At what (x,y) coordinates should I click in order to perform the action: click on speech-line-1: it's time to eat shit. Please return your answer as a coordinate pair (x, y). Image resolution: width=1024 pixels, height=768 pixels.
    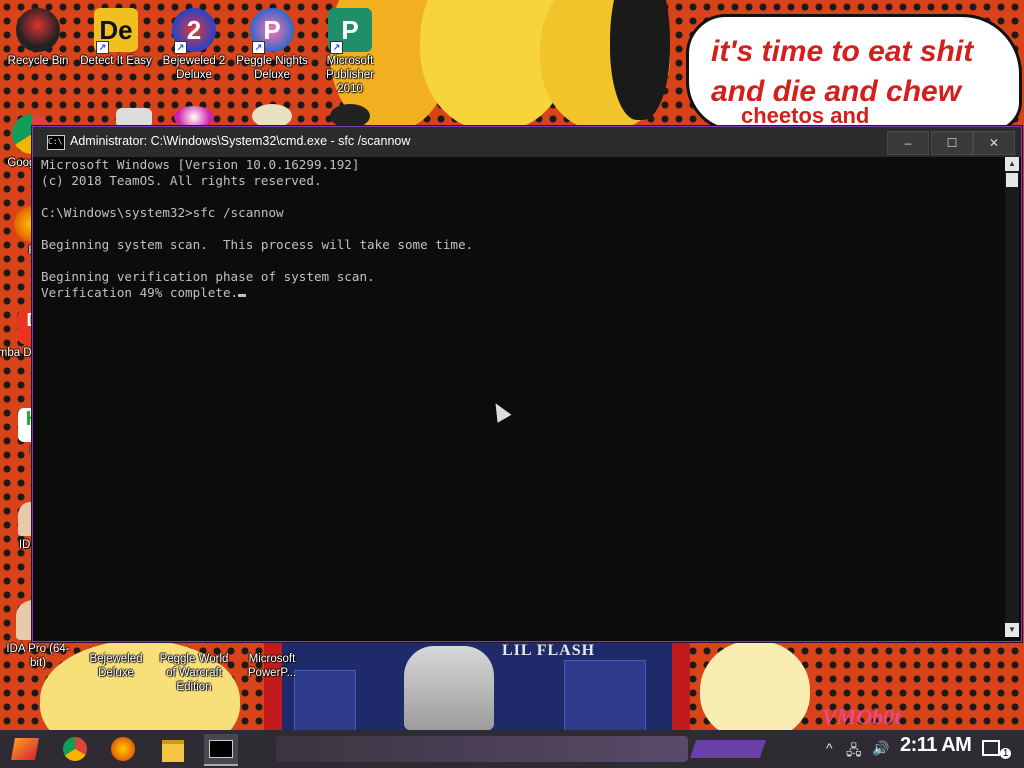
    Looking at the image, I should click on (842, 51).